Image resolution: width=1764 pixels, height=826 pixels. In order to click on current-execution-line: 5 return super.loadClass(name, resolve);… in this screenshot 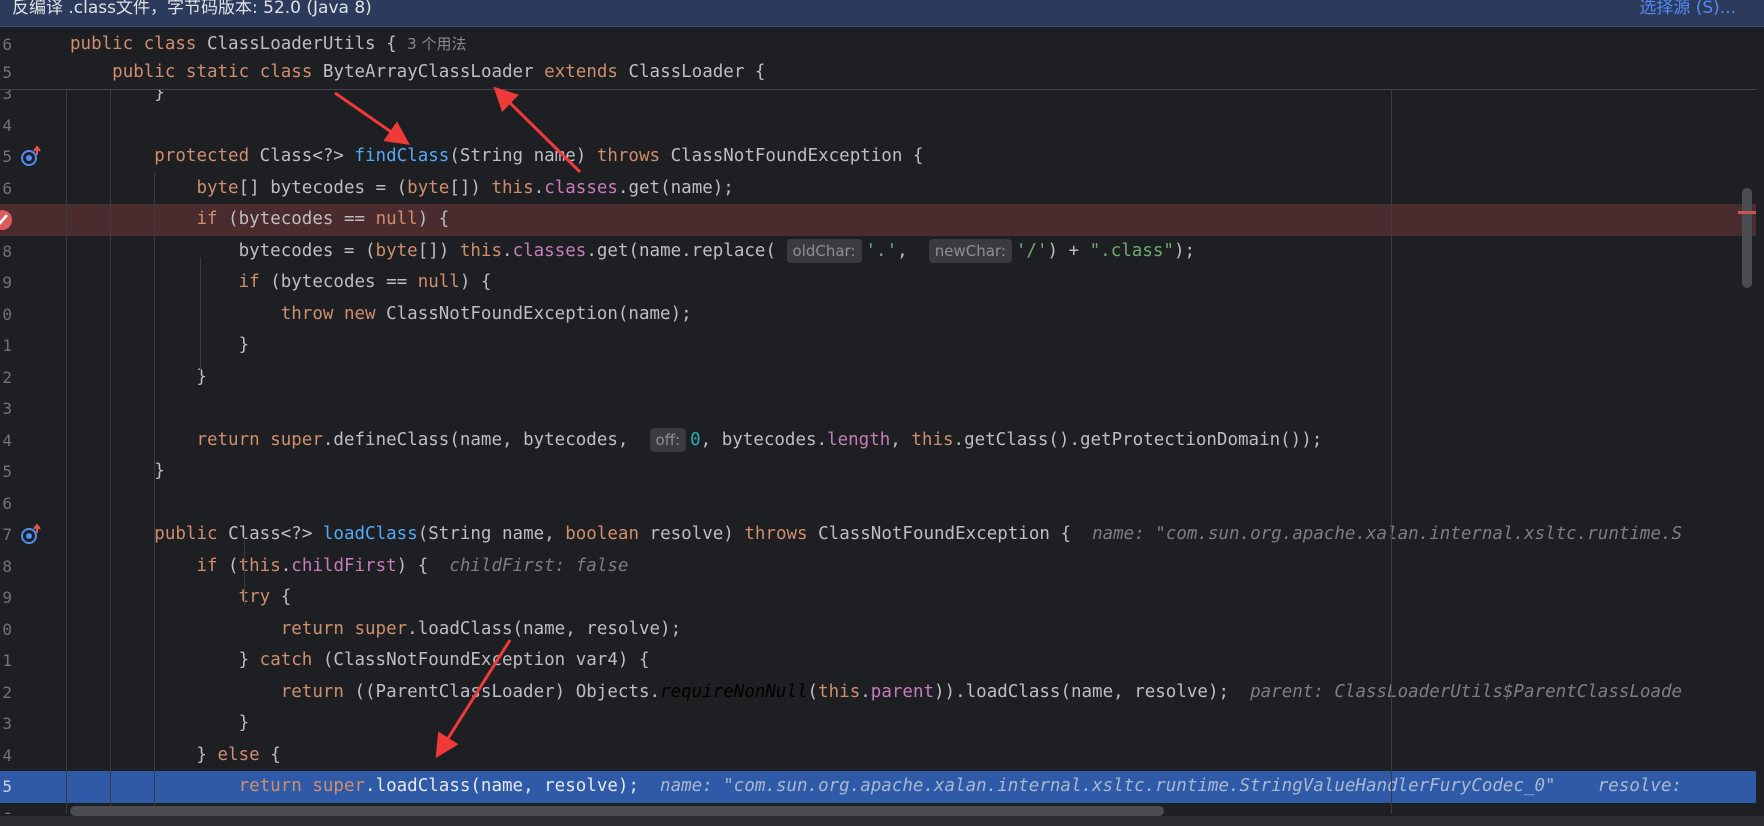, I will do `click(878, 787)`.